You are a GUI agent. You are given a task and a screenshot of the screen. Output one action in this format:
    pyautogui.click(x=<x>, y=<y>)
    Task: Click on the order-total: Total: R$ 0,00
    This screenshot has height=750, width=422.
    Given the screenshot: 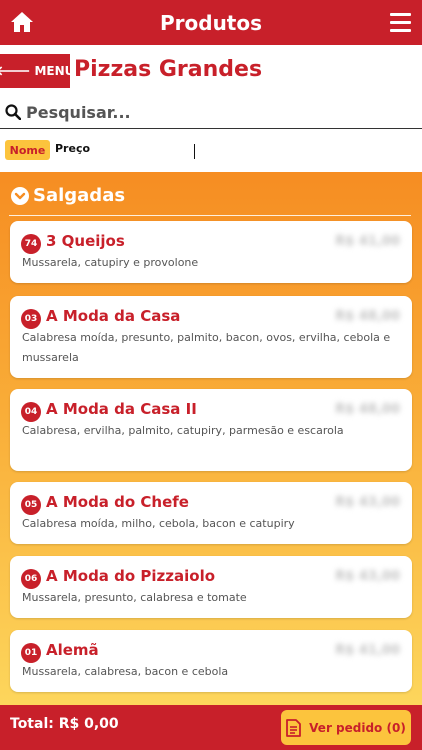 What is the action you would take?
    pyautogui.click(x=64, y=724)
    